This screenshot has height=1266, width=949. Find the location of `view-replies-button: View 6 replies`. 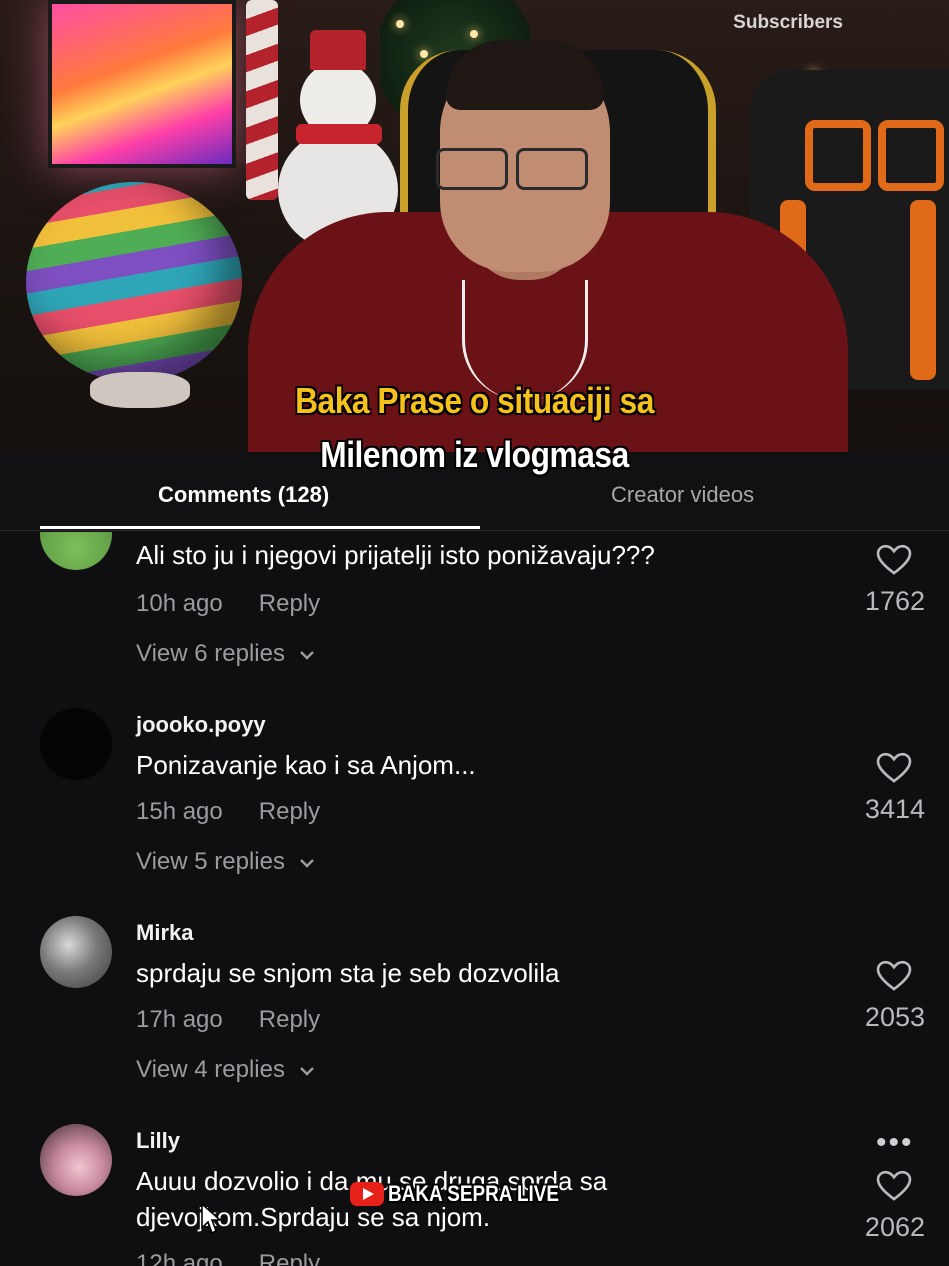

view-replies-button: View 6 replies is located at coordinates (226, 654).